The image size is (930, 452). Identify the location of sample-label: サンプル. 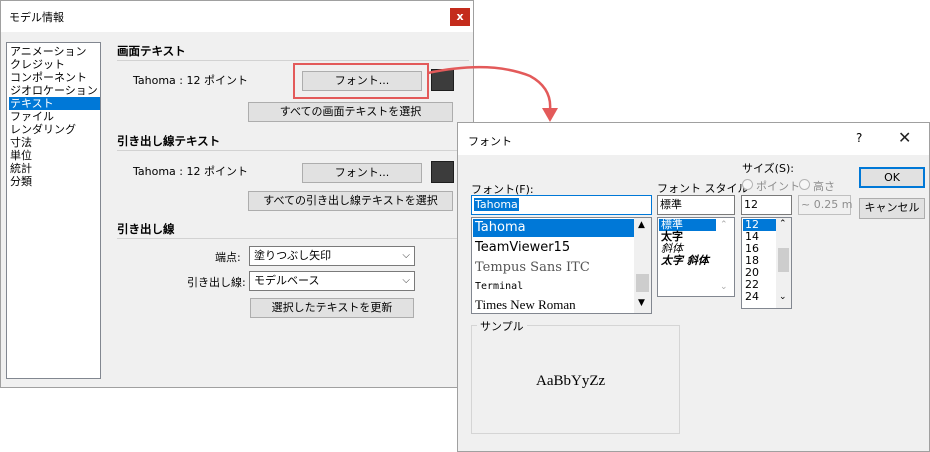
(502, 326).